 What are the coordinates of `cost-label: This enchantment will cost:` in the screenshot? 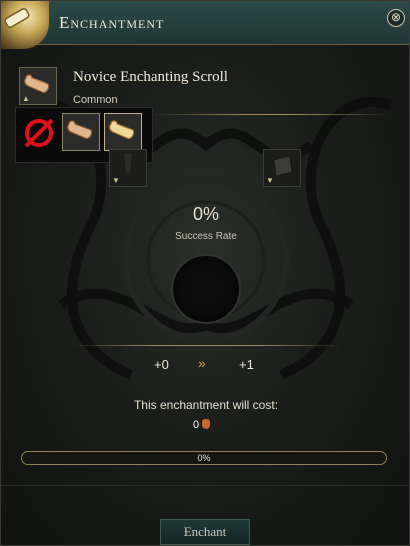 It's located at (206, 405).